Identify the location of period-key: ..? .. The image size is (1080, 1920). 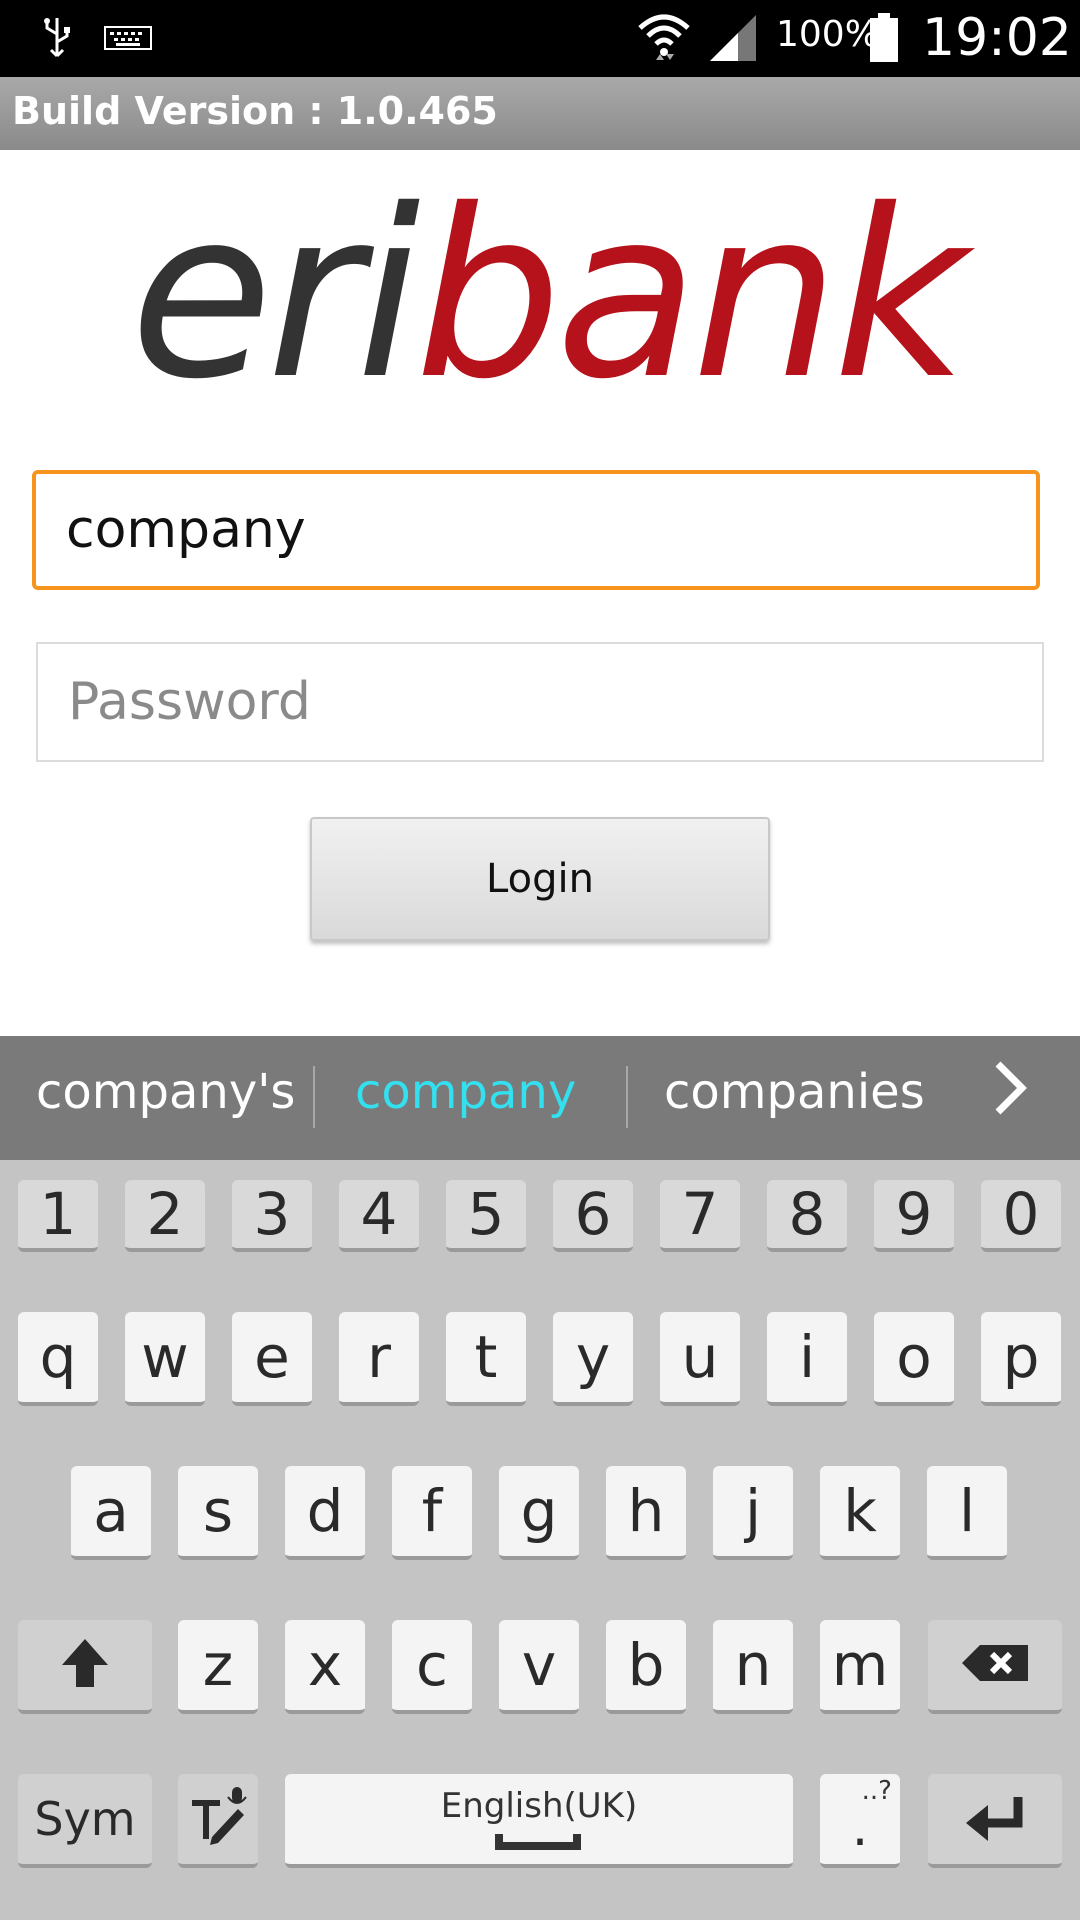
(860, 1821).